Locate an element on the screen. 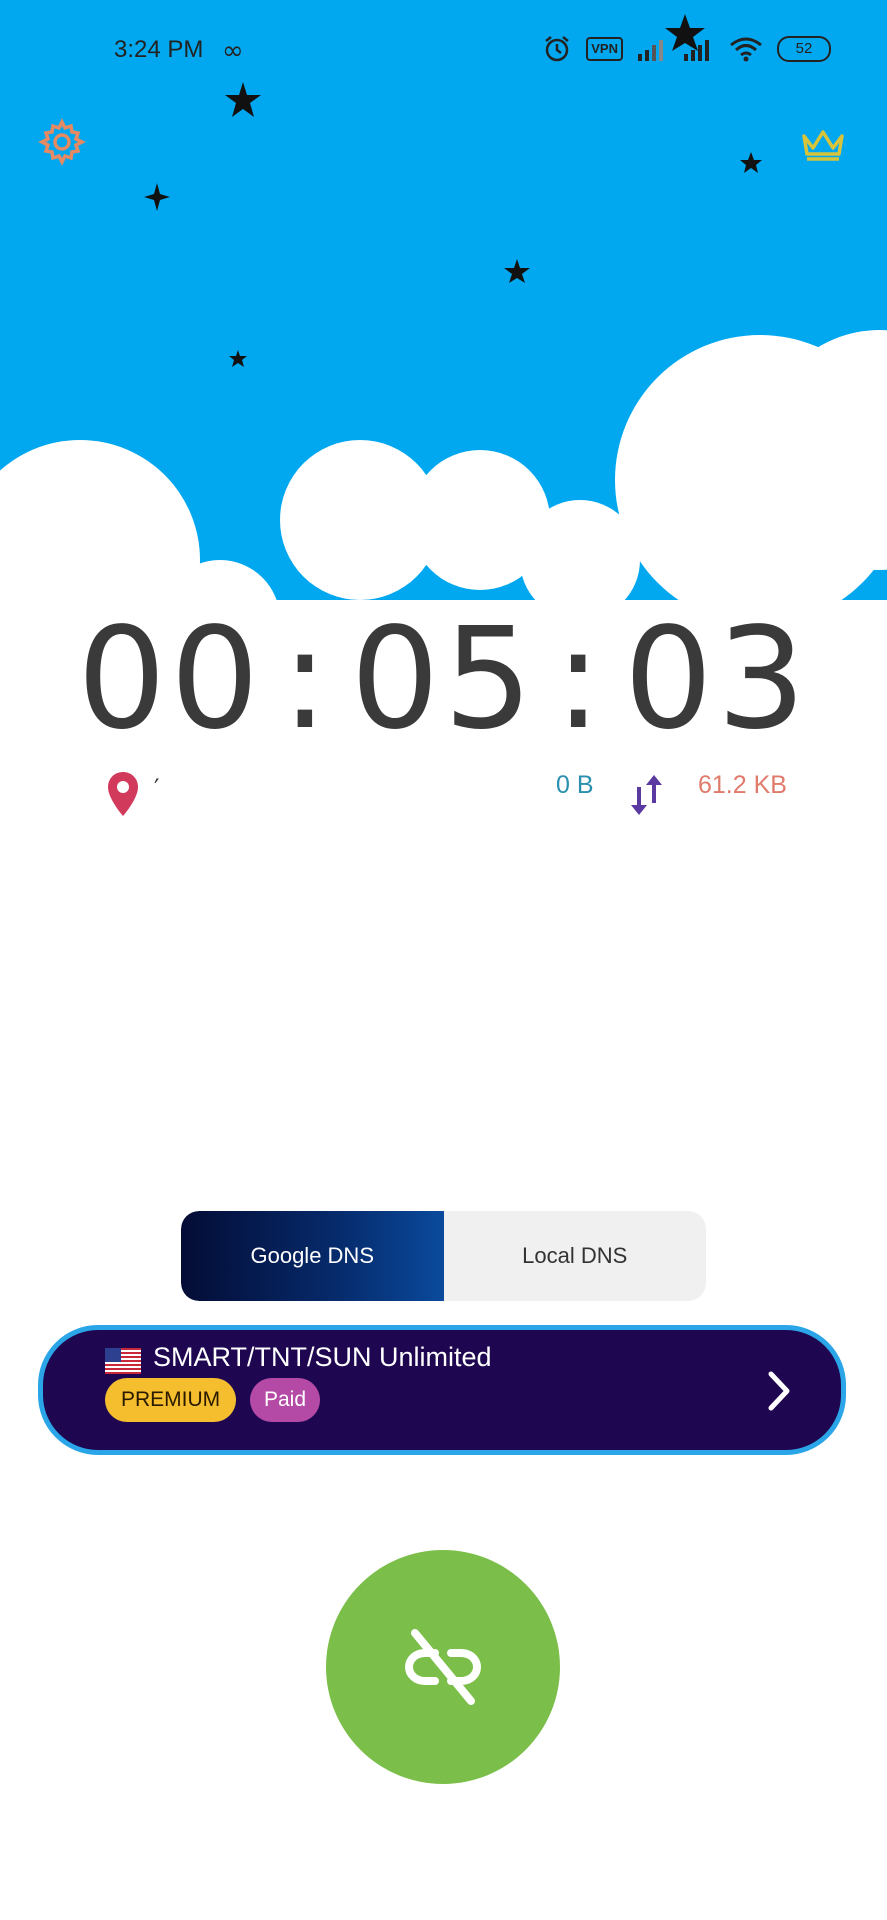  connection-timer: 00:05:03 is located at coordinates (443, 680).